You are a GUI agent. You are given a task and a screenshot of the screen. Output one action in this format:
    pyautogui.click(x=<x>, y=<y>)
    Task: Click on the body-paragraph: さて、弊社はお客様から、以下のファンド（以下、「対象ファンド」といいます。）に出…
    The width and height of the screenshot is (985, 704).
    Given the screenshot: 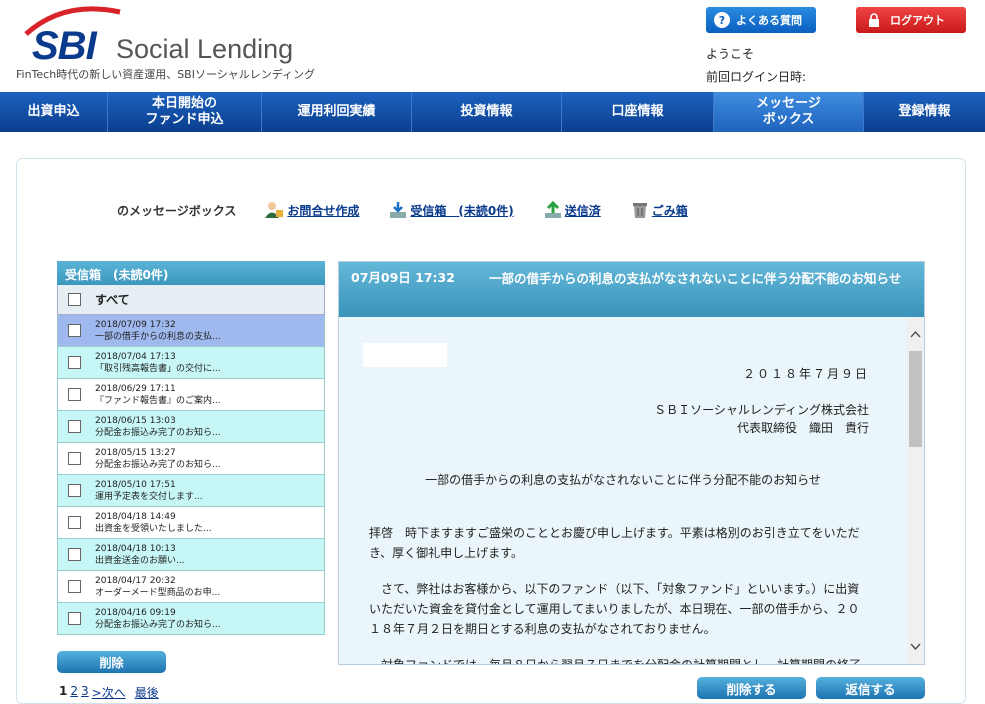 What is the action you would take?
    pyautogui.click(x=614, y=609)
    